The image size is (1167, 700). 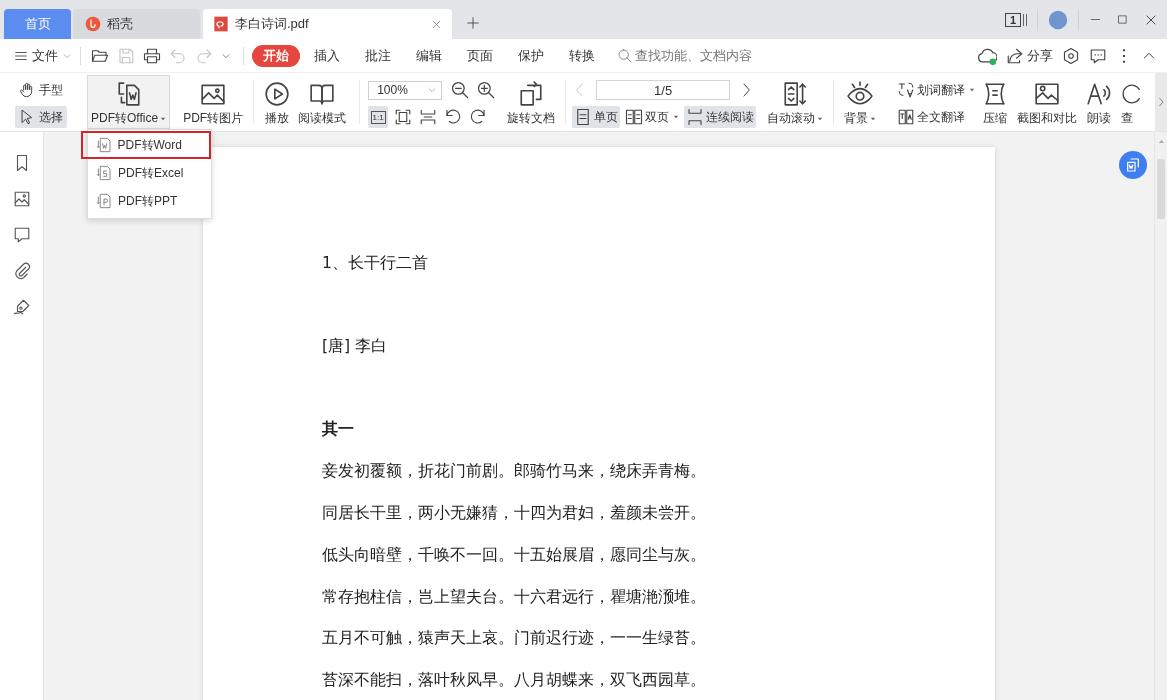 I want to click on auto-scroll-icon, so click(x=795, y=94).